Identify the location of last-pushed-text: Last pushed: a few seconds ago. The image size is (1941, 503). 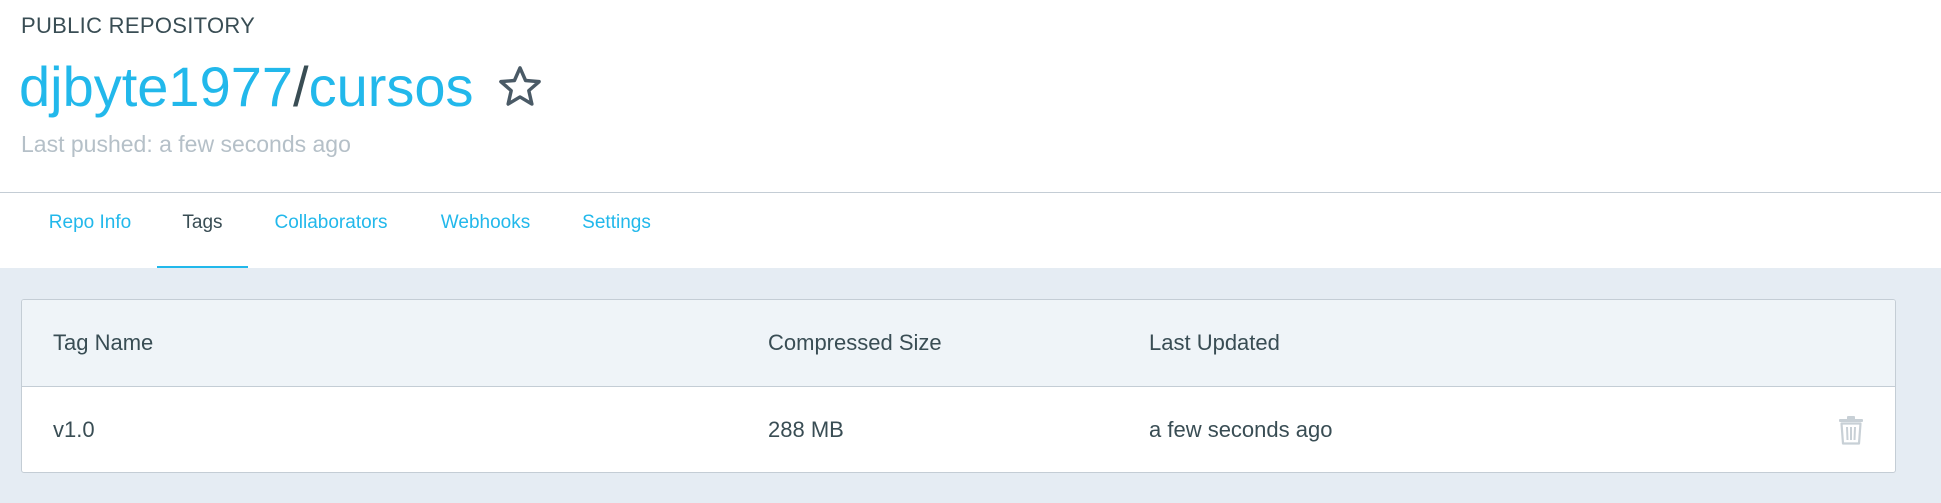
(186, 144).